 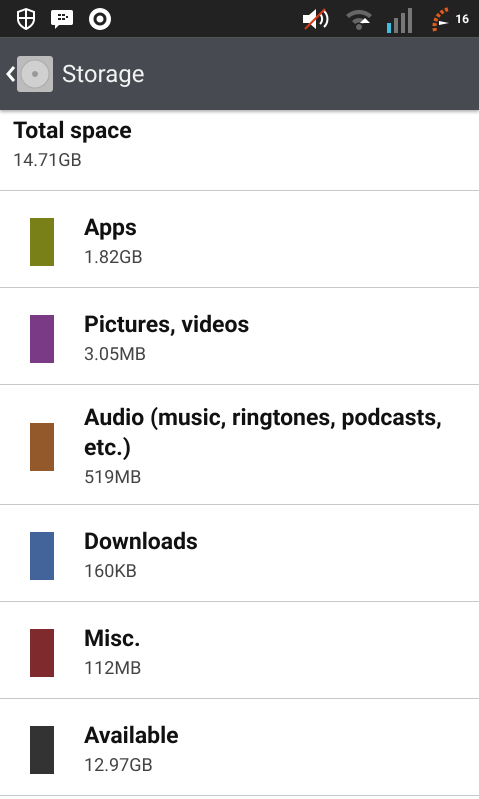 What do you see at coordinates (132, 735) in the screenshot?
I see `category-name: Available` at bounding box center [132, 735].